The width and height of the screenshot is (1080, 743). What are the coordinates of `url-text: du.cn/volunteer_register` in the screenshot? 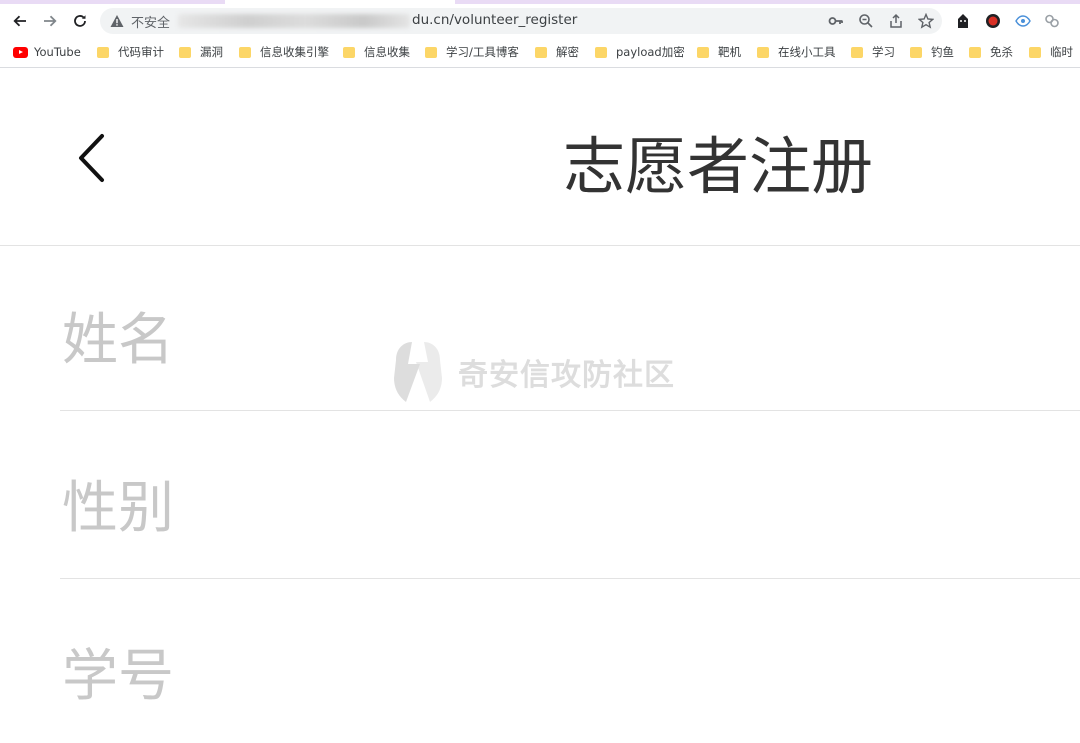 It's located at (494, 20).